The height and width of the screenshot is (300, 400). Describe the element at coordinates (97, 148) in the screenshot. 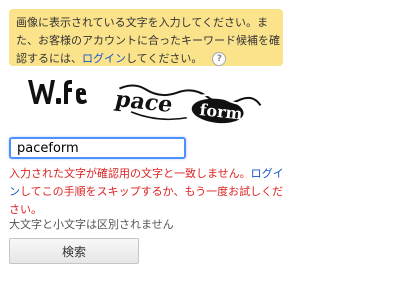

I see `captcha-answer-input` at that location.